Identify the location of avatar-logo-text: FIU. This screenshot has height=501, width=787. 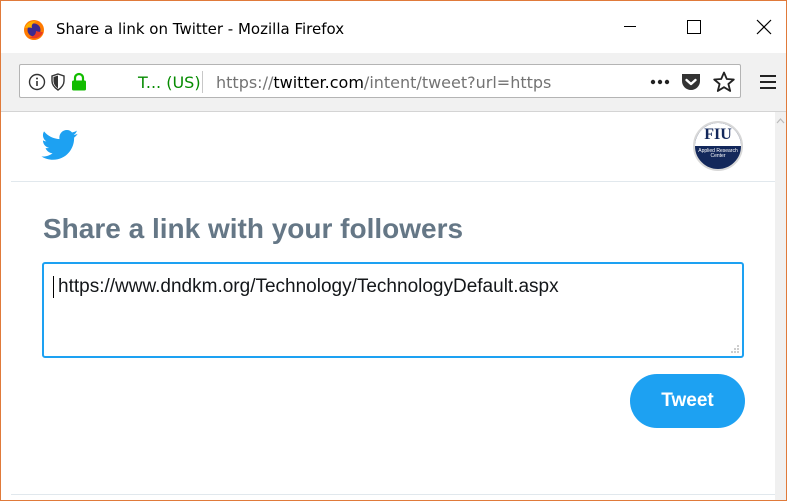
(718, 134).